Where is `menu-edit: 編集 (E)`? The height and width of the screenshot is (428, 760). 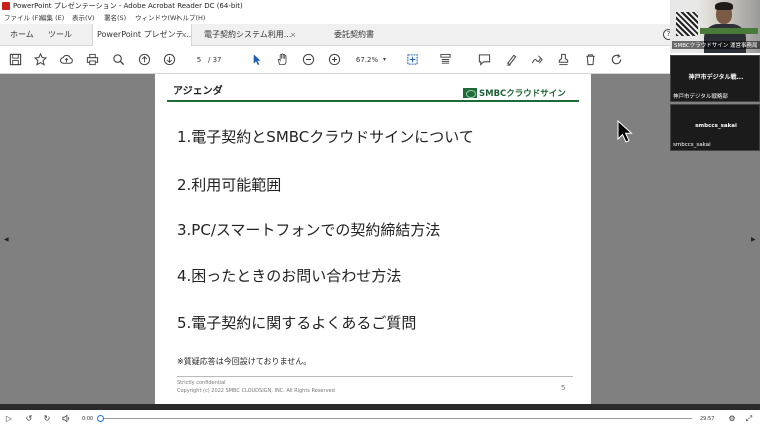 menu-edit: 編集 (E) is located at coordinates (52, 18).